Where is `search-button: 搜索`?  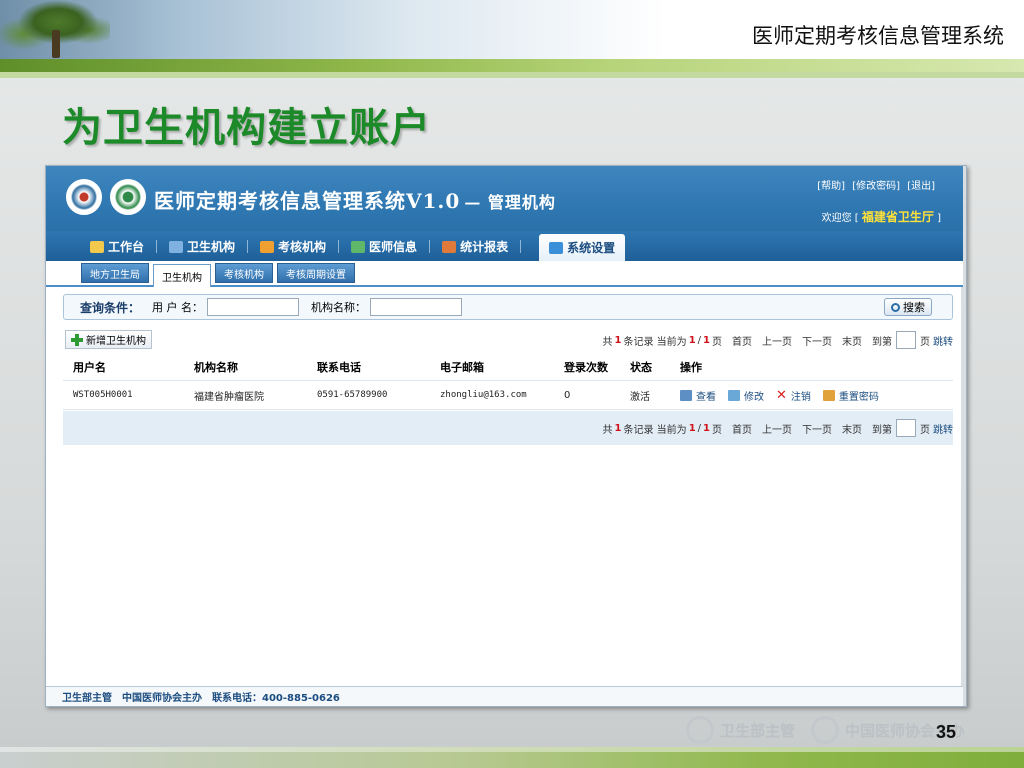 search-button: 搜索 is located at coordinates (908, 307).